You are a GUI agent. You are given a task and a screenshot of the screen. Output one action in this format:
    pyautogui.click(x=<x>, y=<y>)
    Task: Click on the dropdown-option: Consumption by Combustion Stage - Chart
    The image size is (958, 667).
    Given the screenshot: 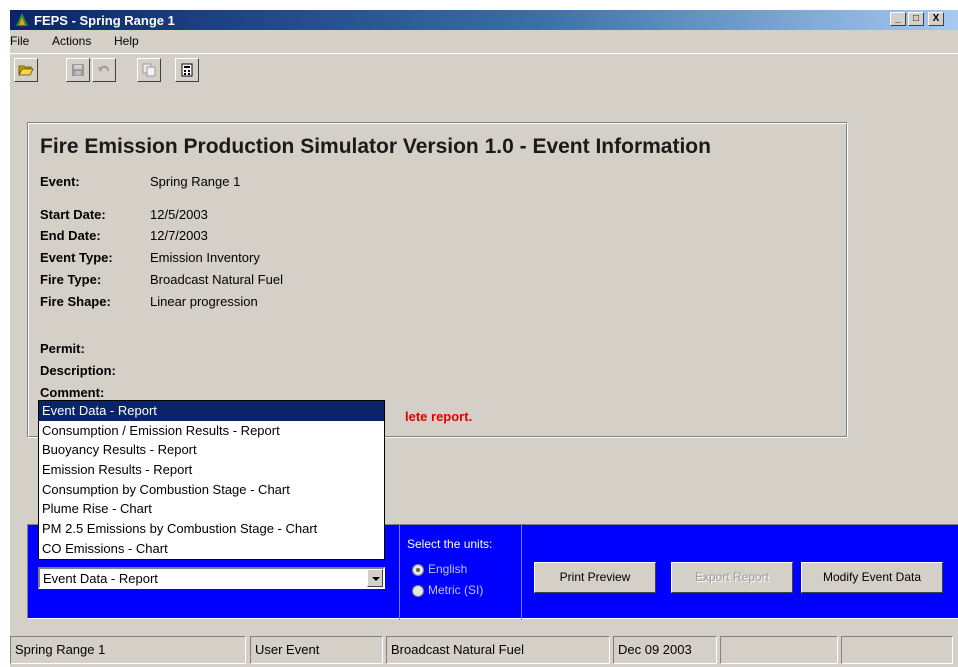 What is the action you would take?
    pyautogui.click(x=211, y=490)
    